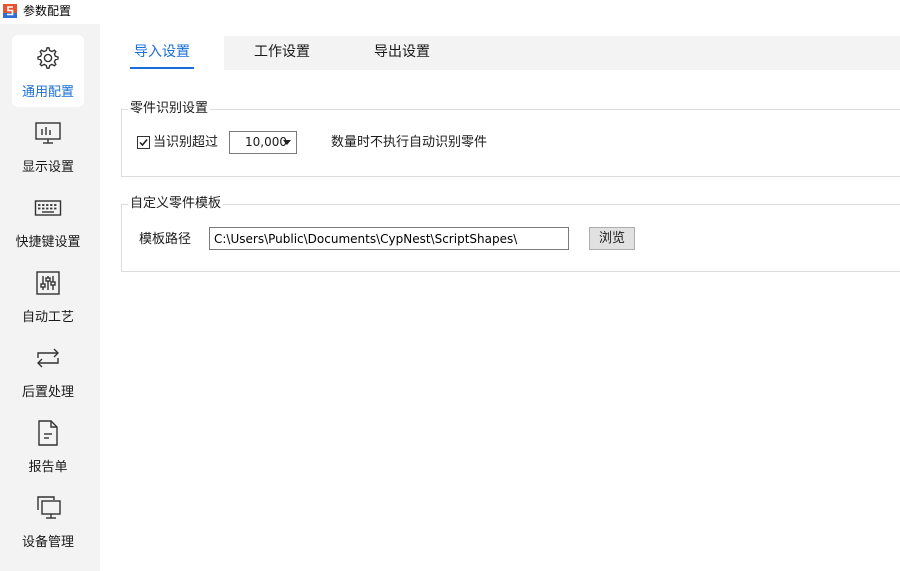 Image resolution: width=900 pixels, height=571 pixels. Describe the element at coordinates (47, 542) in the screenshot. I see `sidebar-item-label: 设备管理` at that location.